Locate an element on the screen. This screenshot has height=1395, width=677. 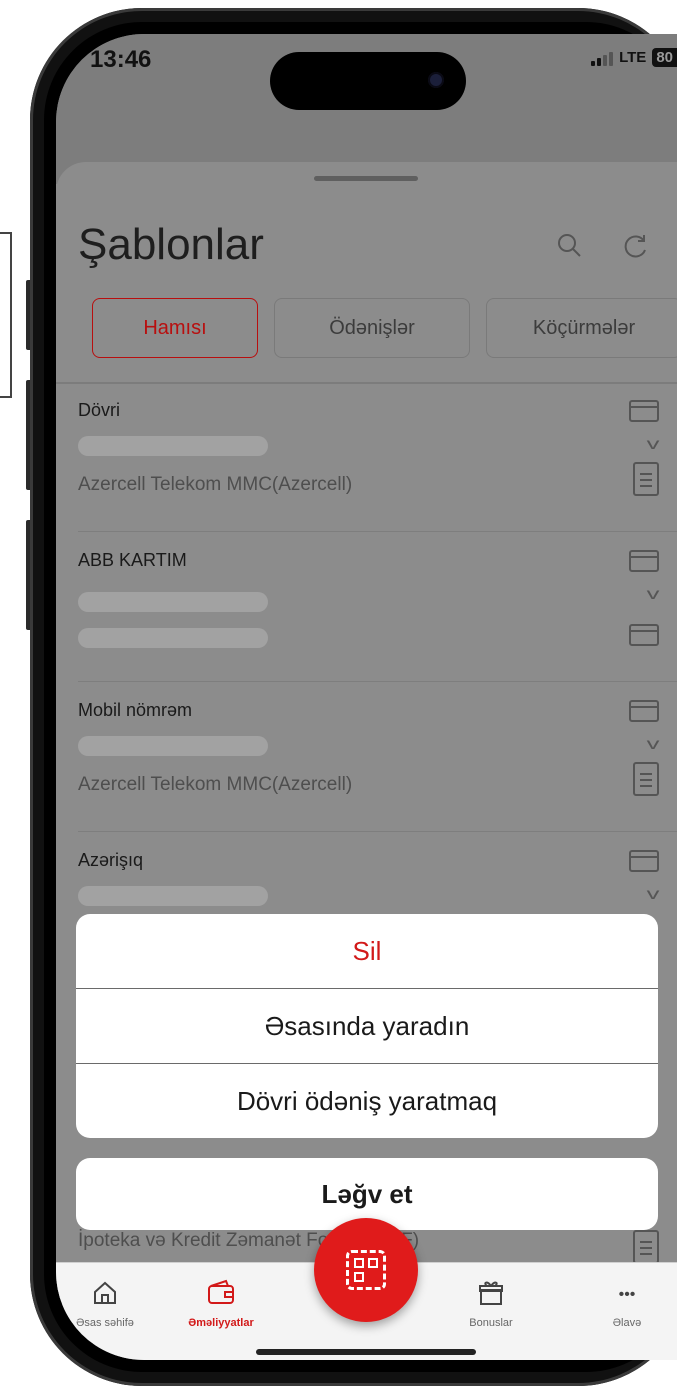
home-icon is located at coordinates (108, 1295).